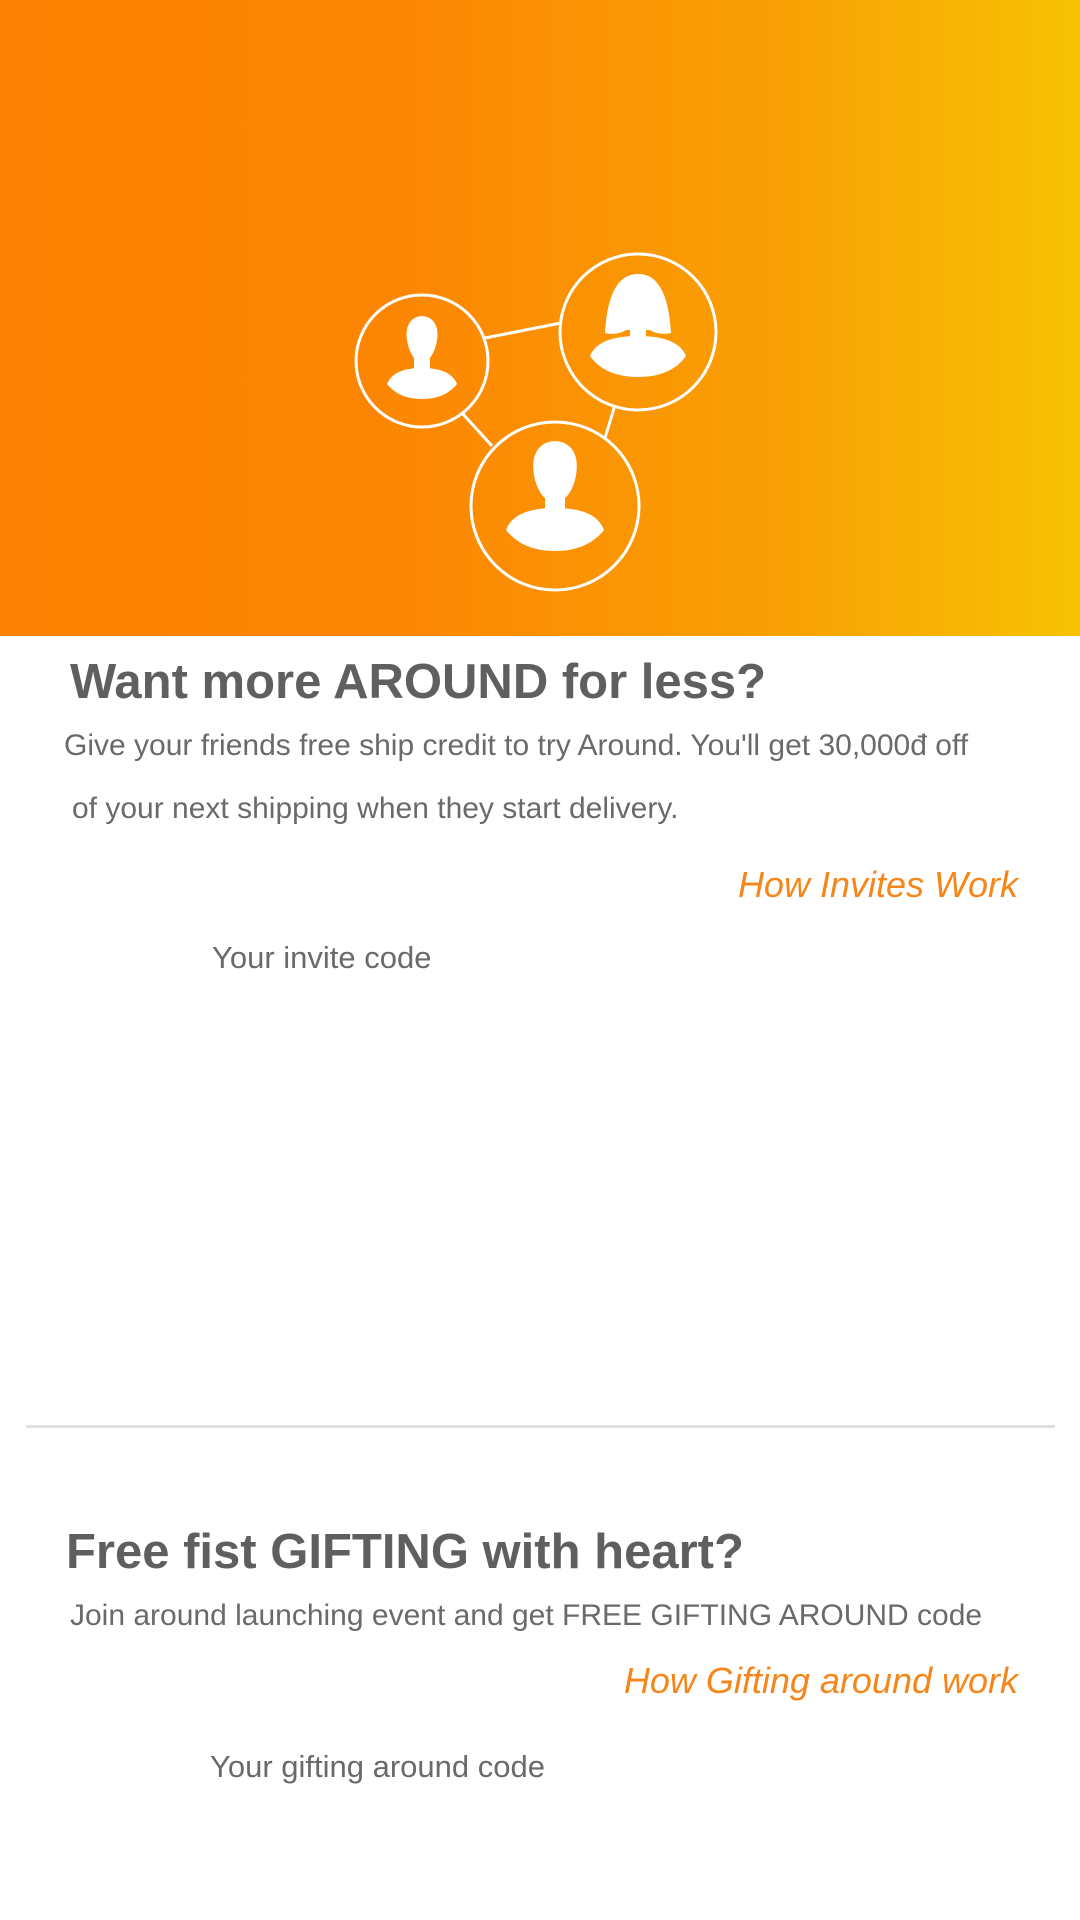 This screenshot has width=1080, height=1920. What do you see at coordinates (612, 1050) in the screenshot?
I see `invite-code-field` at bounding box center [612, 1050].